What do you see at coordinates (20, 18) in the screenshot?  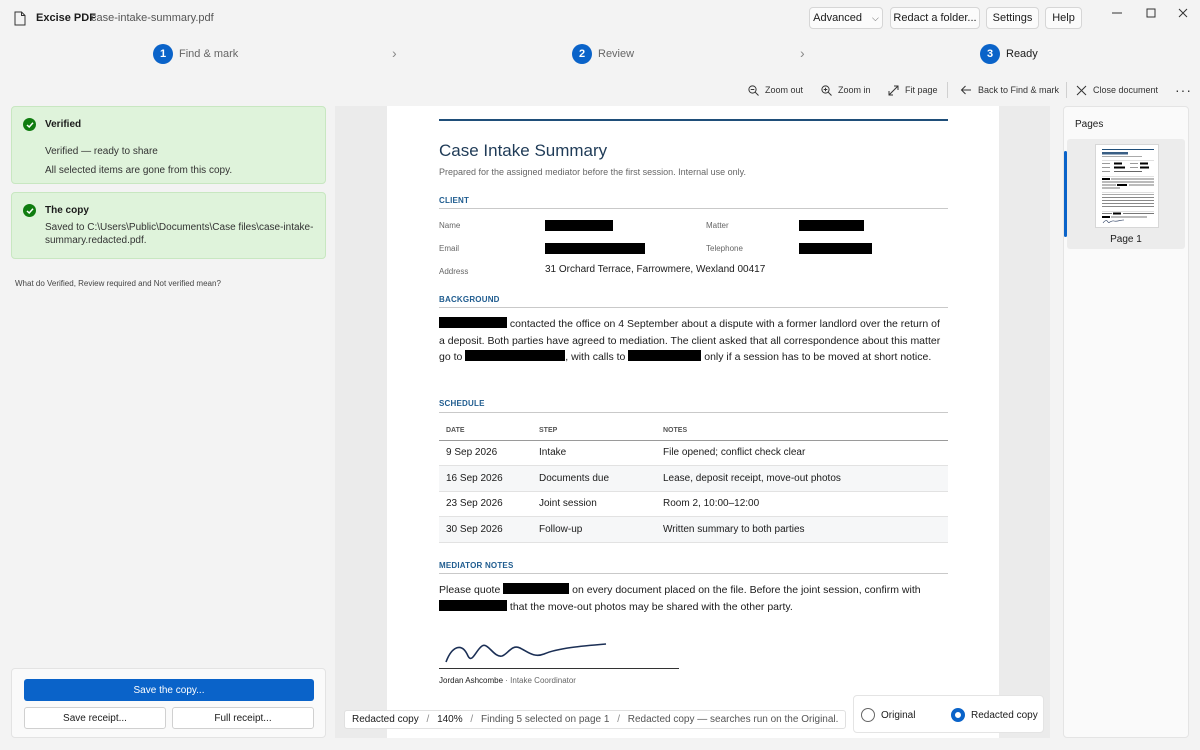 I see `document-icon` at bounding box center [20, 18].